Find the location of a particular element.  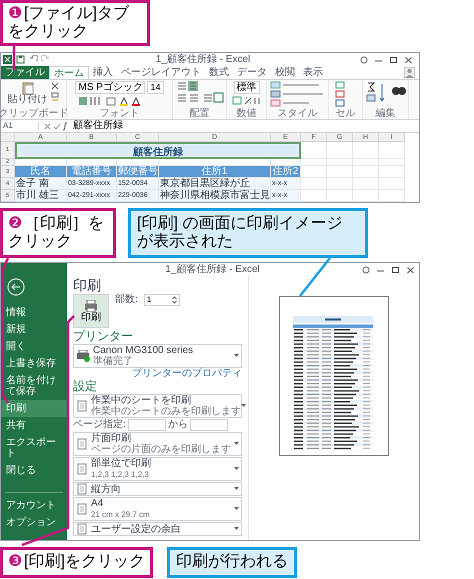

dropdown-title: Canon MG3100 series is located at coordinates (143, 350).